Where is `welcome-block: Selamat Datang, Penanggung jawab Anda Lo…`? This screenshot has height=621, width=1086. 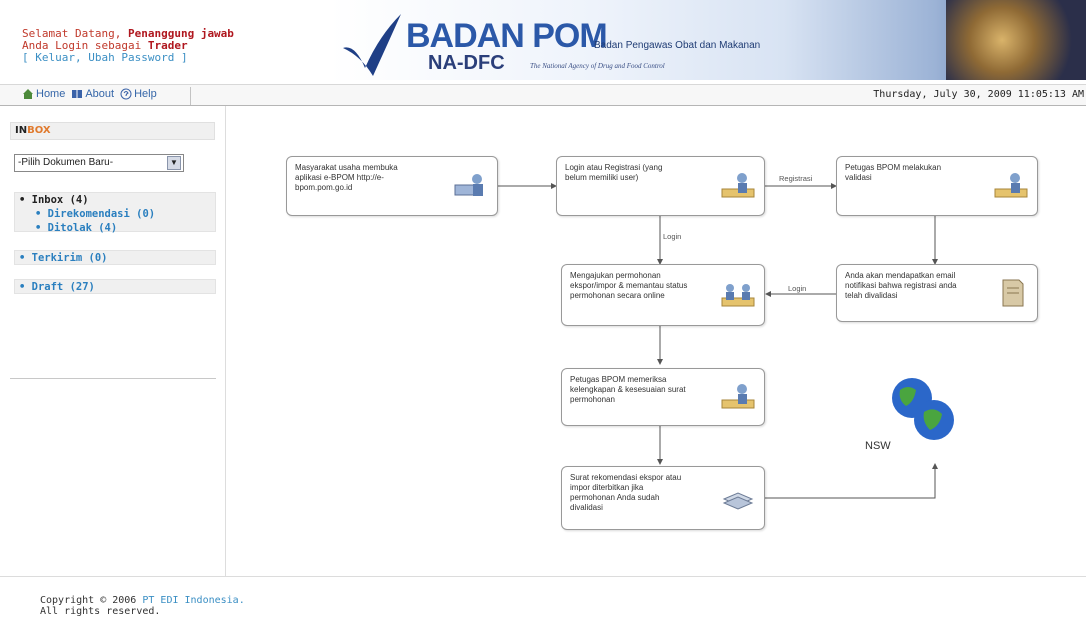 welcome-block: Selamat Datang, Penanggung jawab Anda Lo… is located at coordinates (128, 46).